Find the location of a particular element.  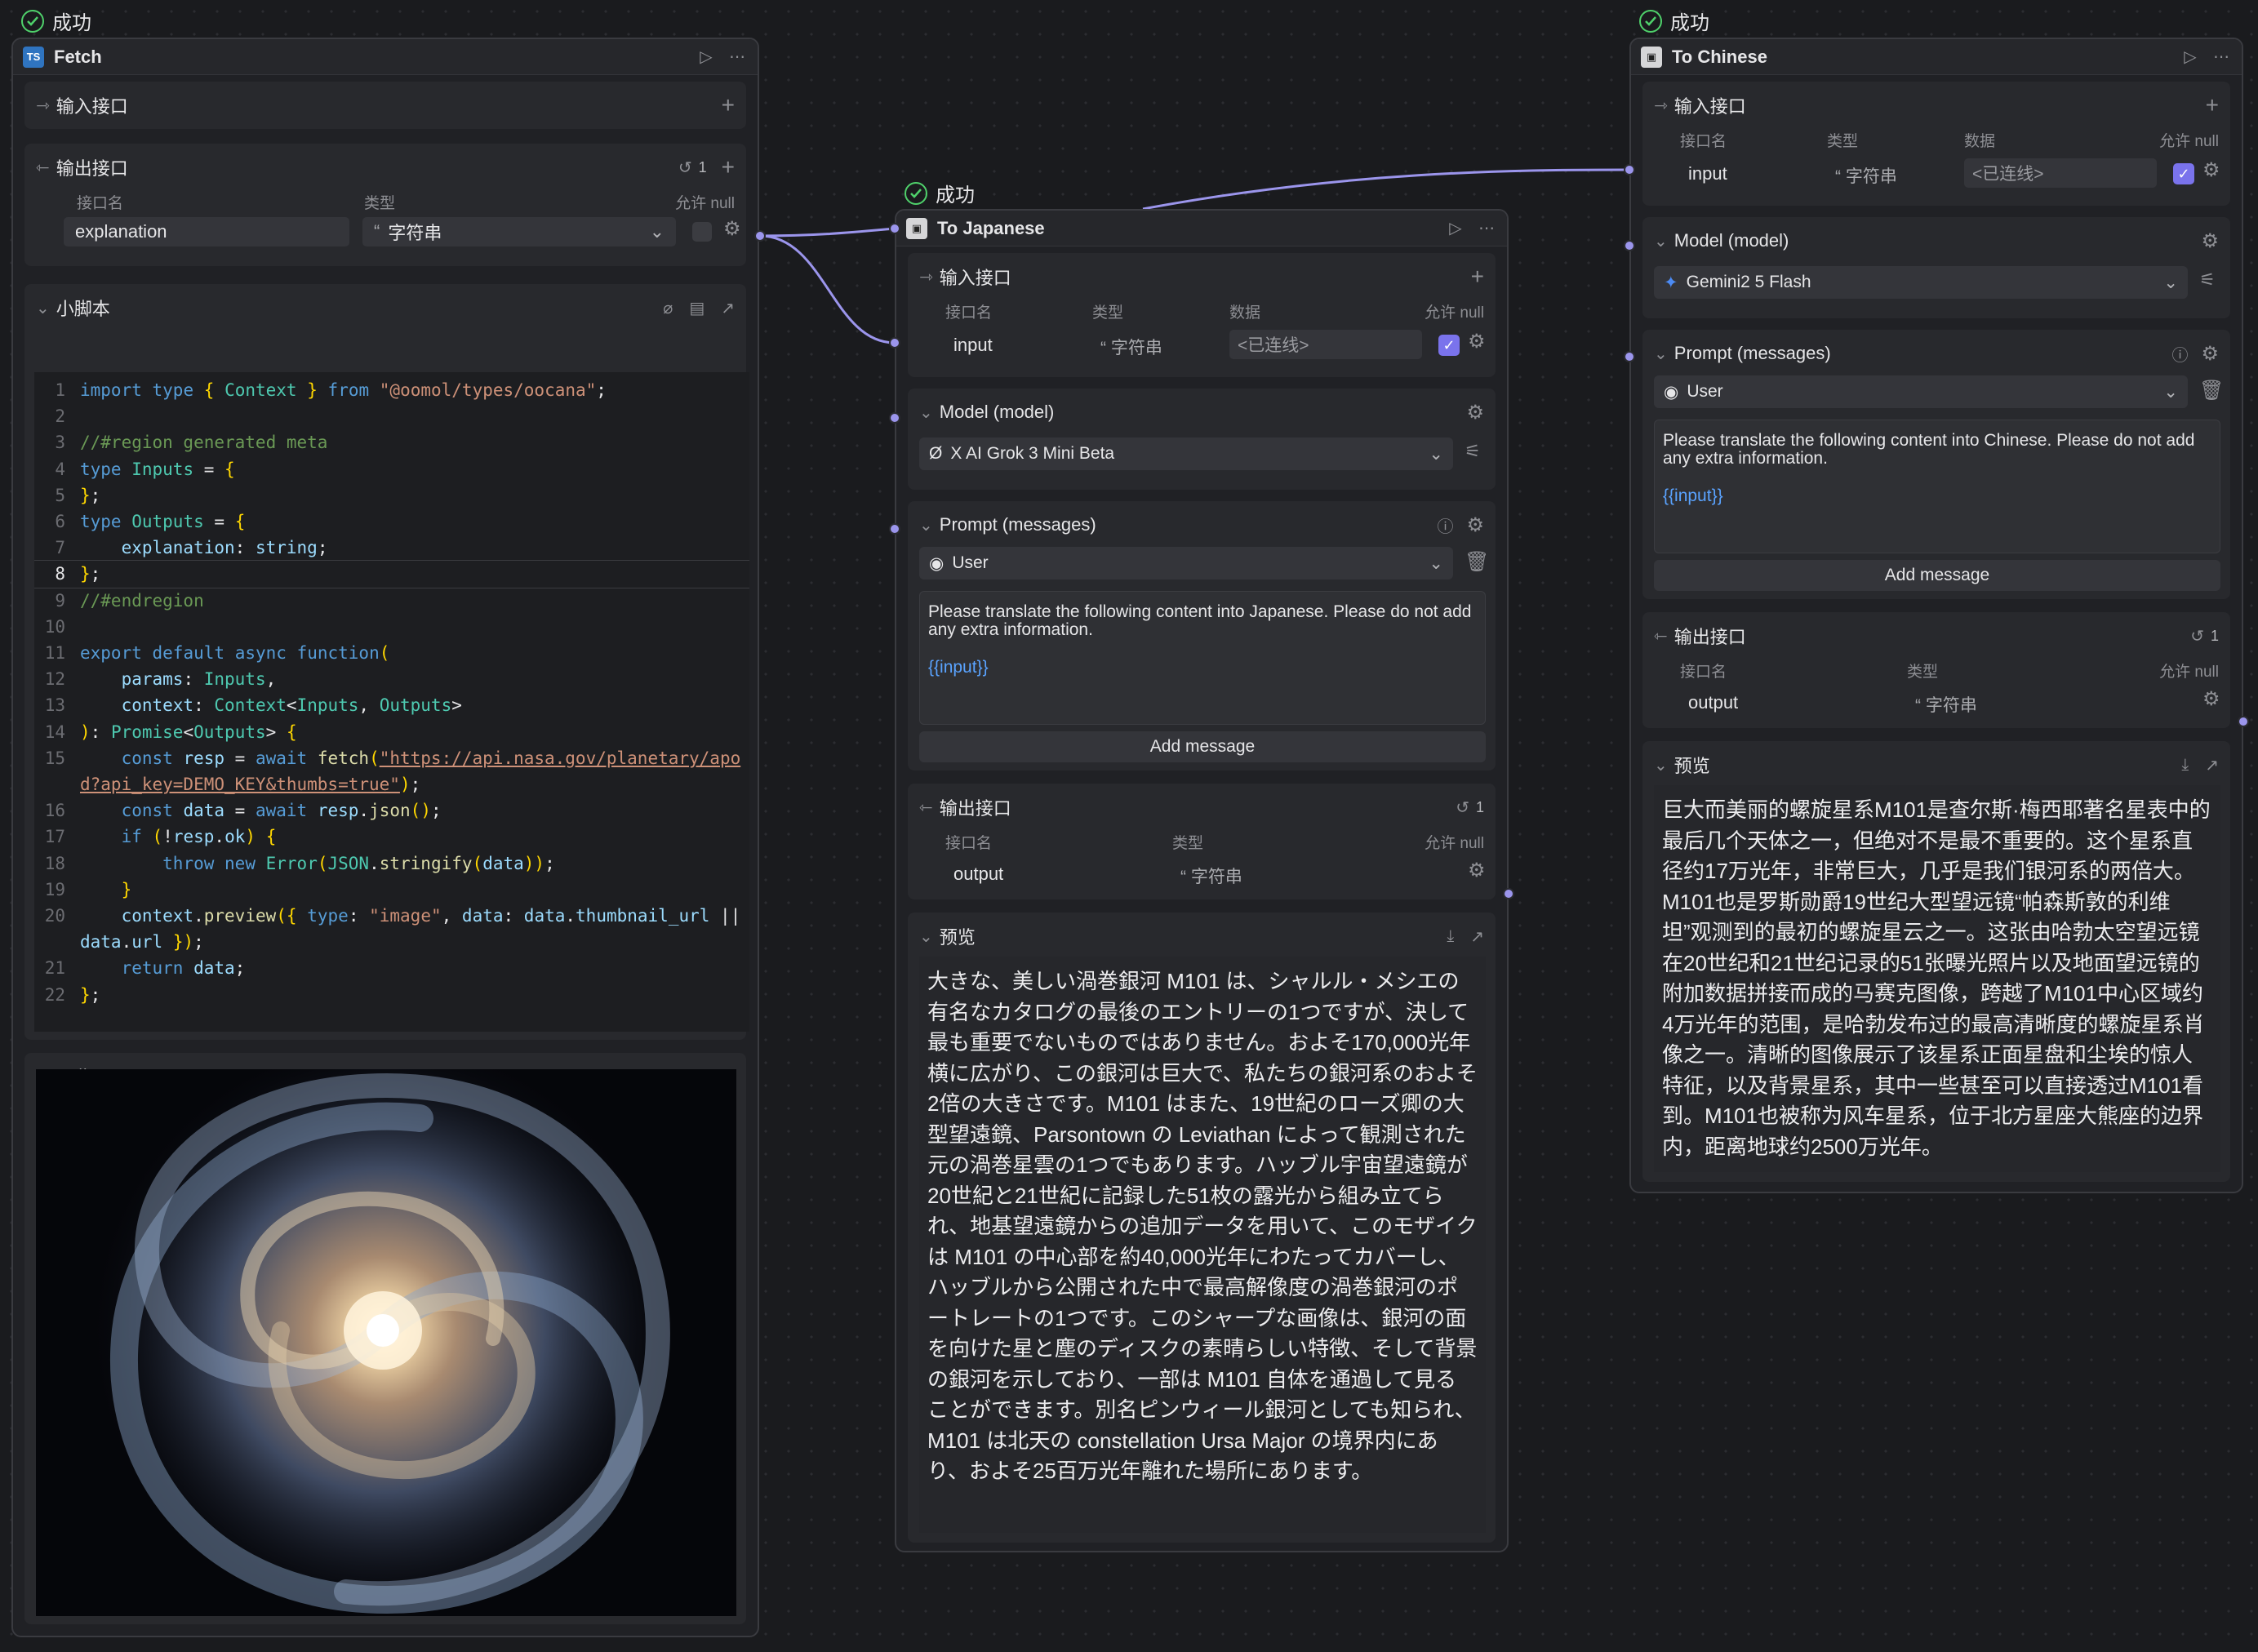

code-line: 10 is located at coordinates (391, 627).